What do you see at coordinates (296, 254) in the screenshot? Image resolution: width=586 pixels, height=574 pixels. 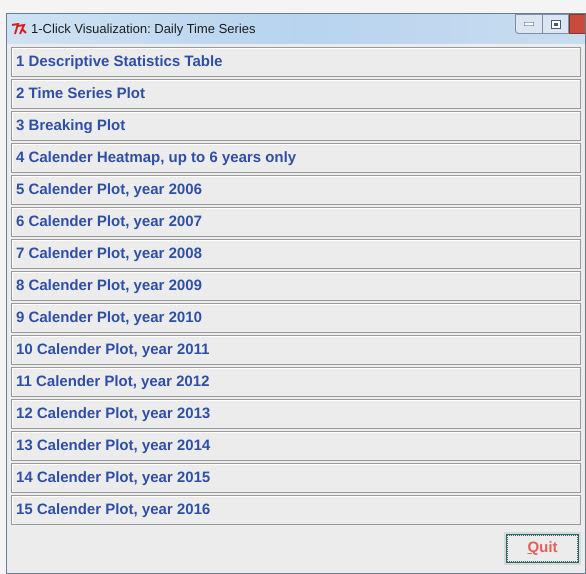 I see `option-button: 7 Calender Plot, year 2008` at bounding box center [296, 254].